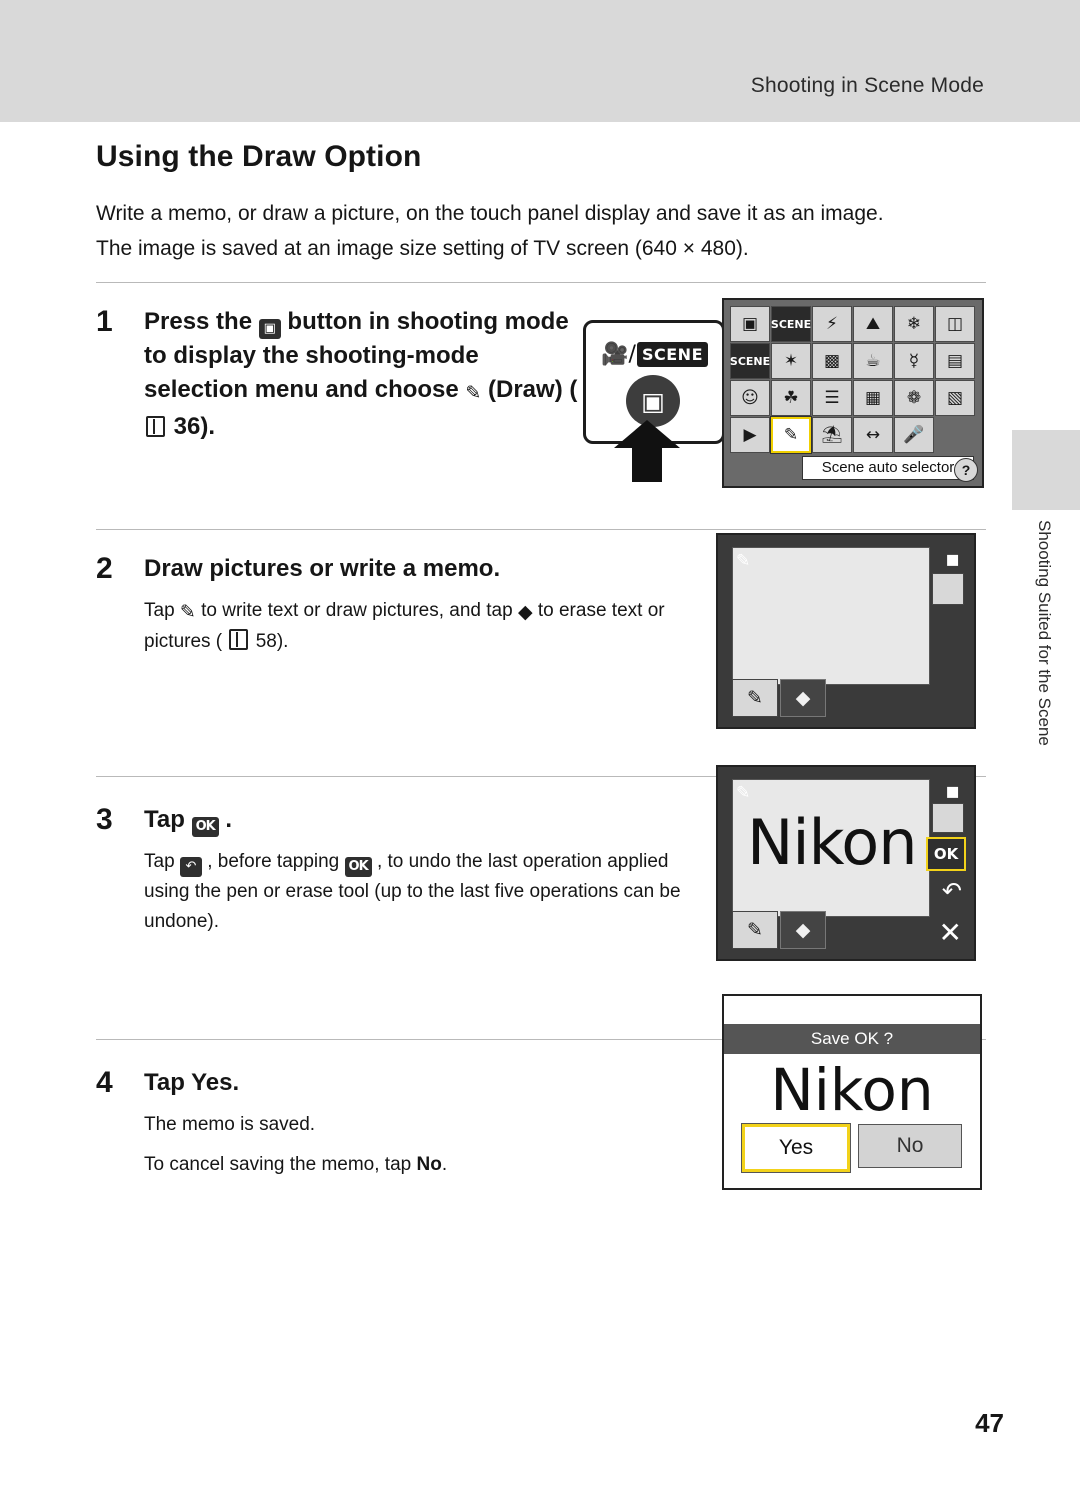 Image resolution: width=1080 pixels, height=1486 pixels. What do you see at coordinates (322, 568) in the screenshot?
I see `step-2-heading: Draw pictures or write a memo.` at bounding box center [322, 568].